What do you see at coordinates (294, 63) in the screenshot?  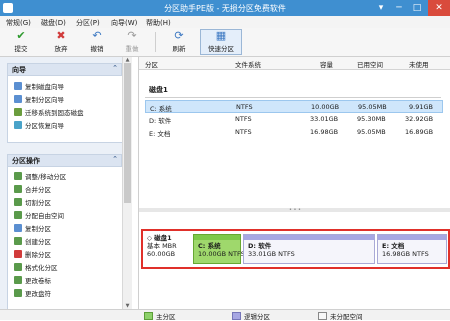 I see `column-headers: 分区 文件系统 容量 已用空间 未使用` at bounding box center [294, 63].